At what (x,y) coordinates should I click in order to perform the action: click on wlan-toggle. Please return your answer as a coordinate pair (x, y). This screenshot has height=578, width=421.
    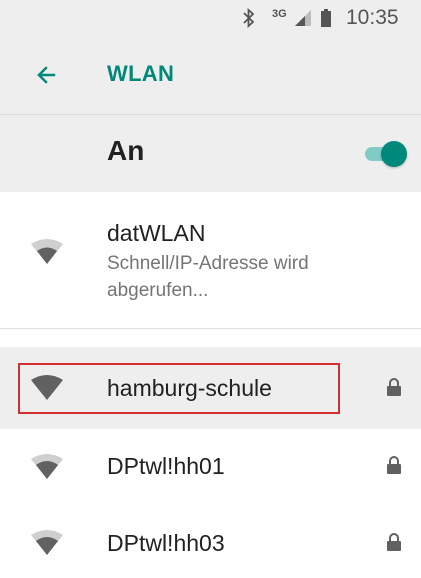
    Looking at the image, I should click on (385, 154).